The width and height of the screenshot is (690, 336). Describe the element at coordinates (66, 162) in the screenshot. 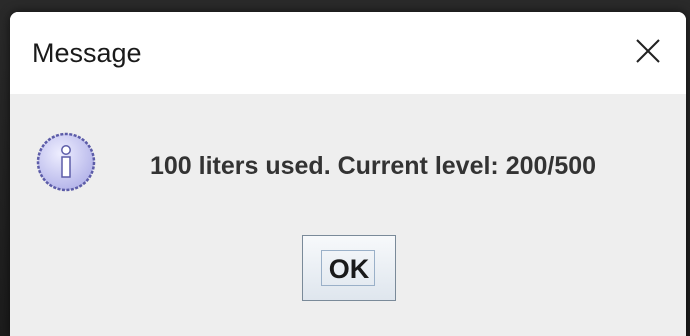

I see `info-icon` at that location.